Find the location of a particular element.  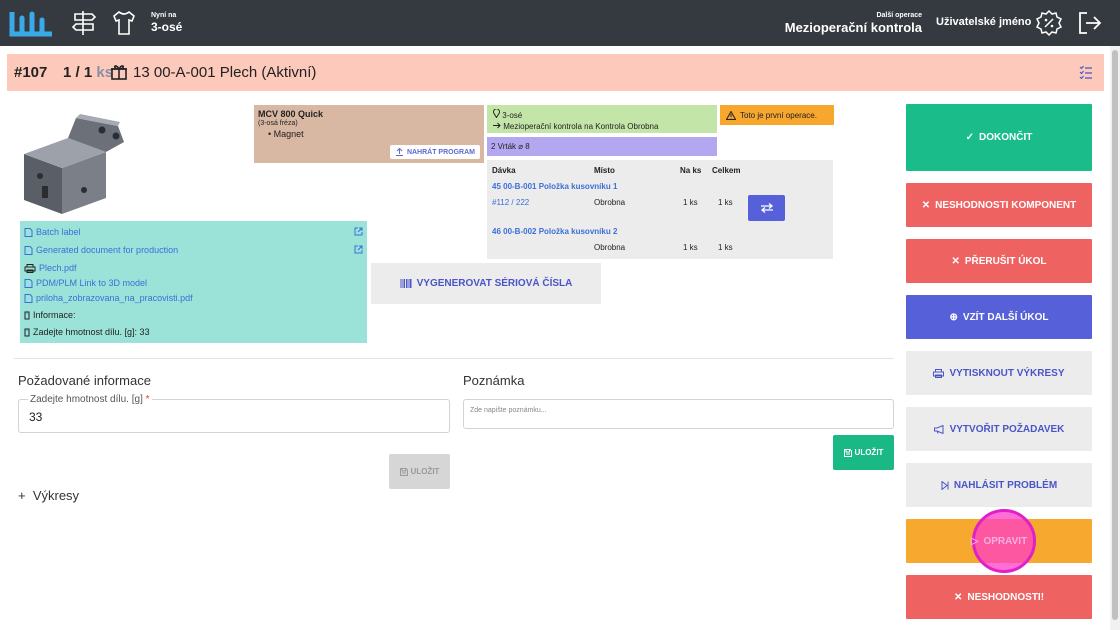

batch-row2-total: 1 ks is located at coordinates (725, 247).